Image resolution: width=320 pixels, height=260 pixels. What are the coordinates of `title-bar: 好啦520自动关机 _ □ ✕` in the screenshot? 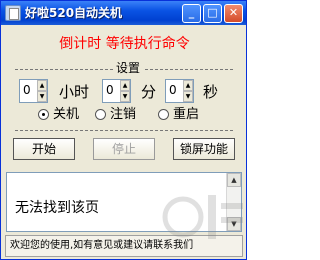 It's located at (123, 13).